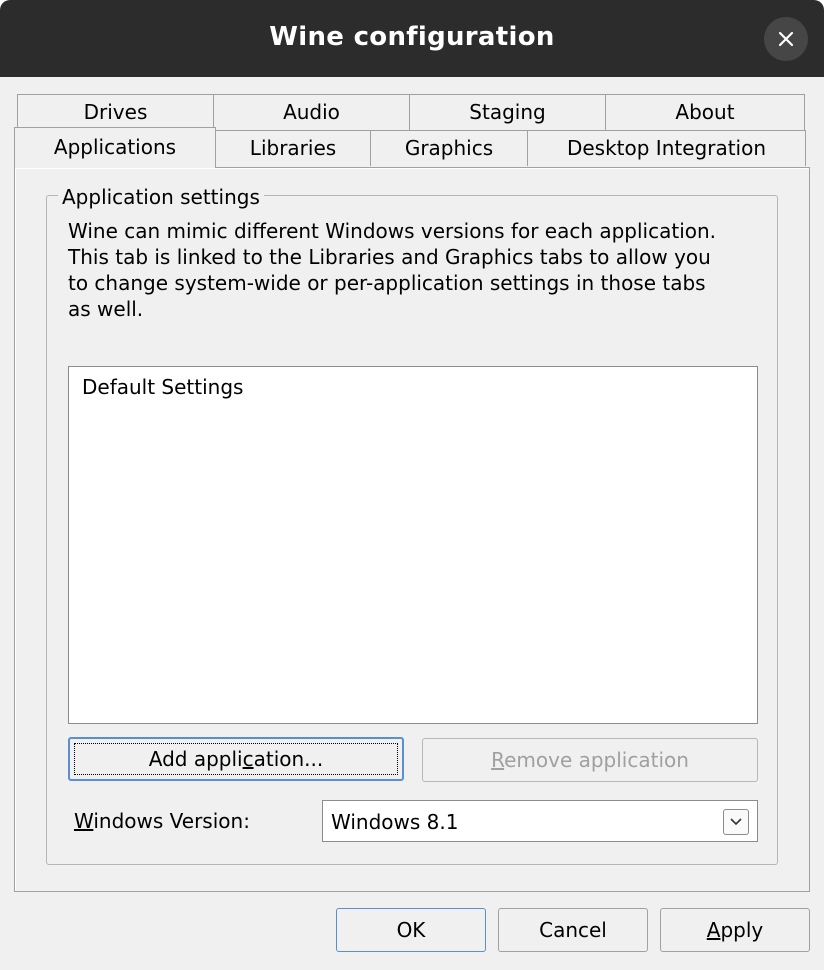 The height and width of the screenshot is (970, 824). I want to click on remove-application-button: Remove application, so click(590, 760).